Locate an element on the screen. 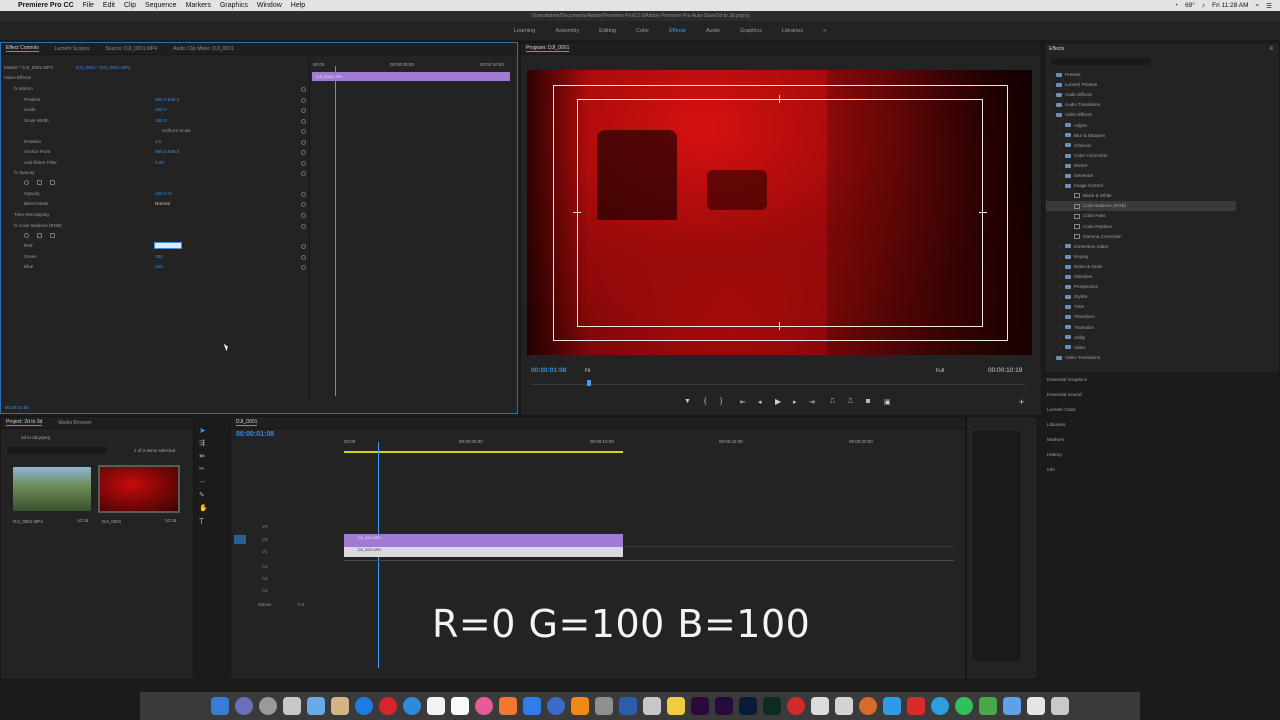  timeline-clip-v1: DJI_0001.MP4 is located at coordinates (483, 552).